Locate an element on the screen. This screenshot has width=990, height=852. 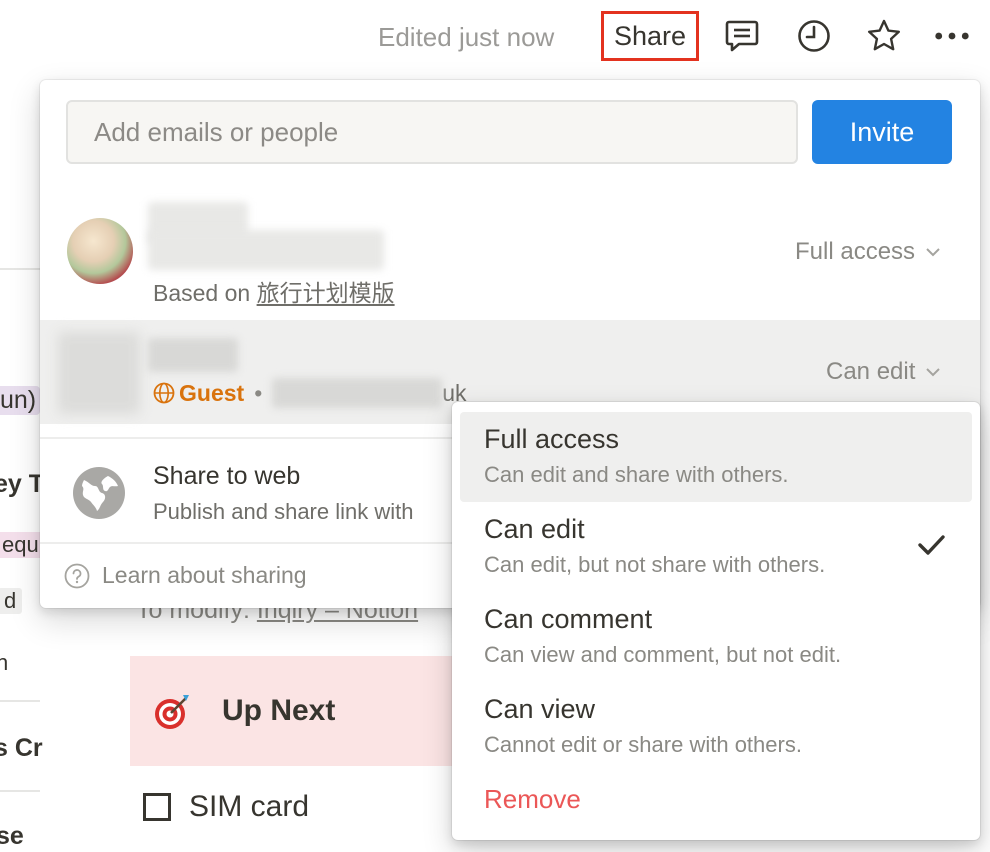
share-to-web-title: Share to web is located at coordinates (226, 476).